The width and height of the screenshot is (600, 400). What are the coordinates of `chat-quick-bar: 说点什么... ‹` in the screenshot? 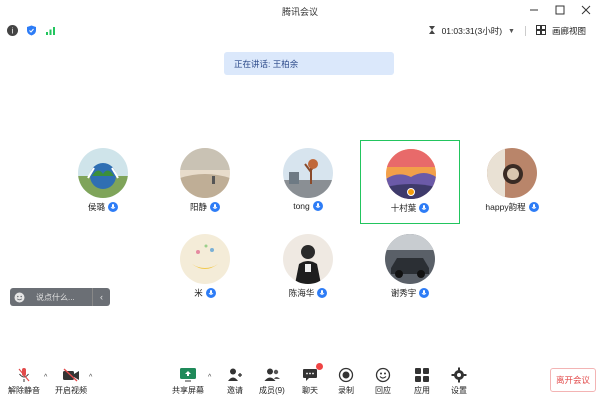 It's located at (60, 297).